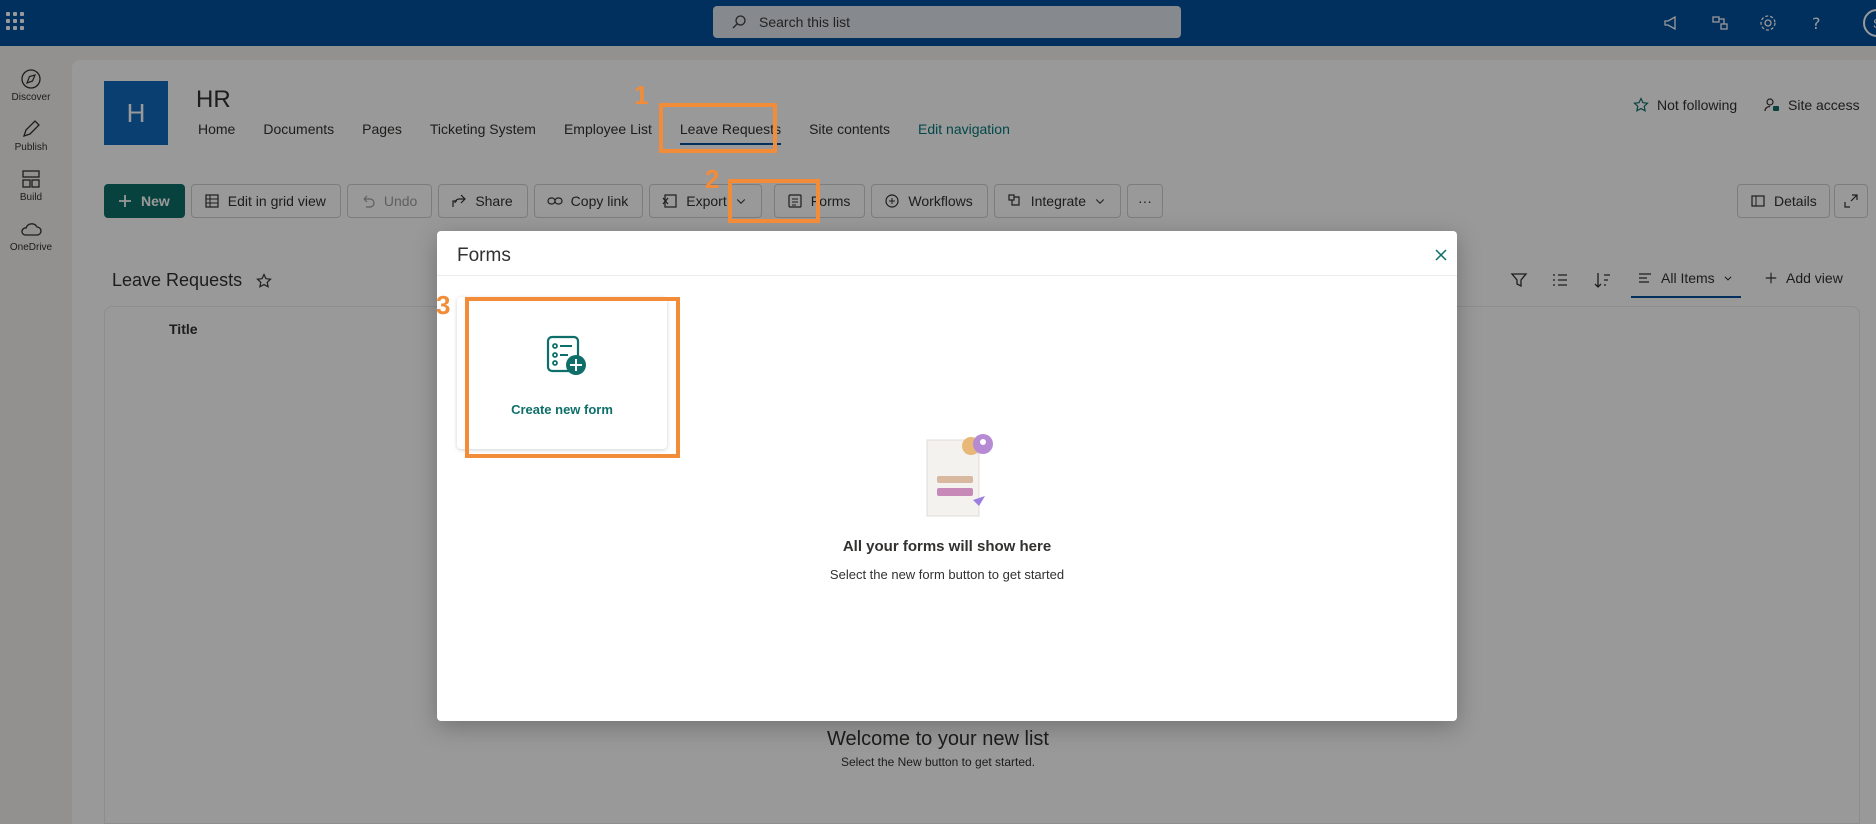  What do you see at coordinates (1441, 255) in the screenshot?
I see `close-icon` at bounding box center [1441, 255].